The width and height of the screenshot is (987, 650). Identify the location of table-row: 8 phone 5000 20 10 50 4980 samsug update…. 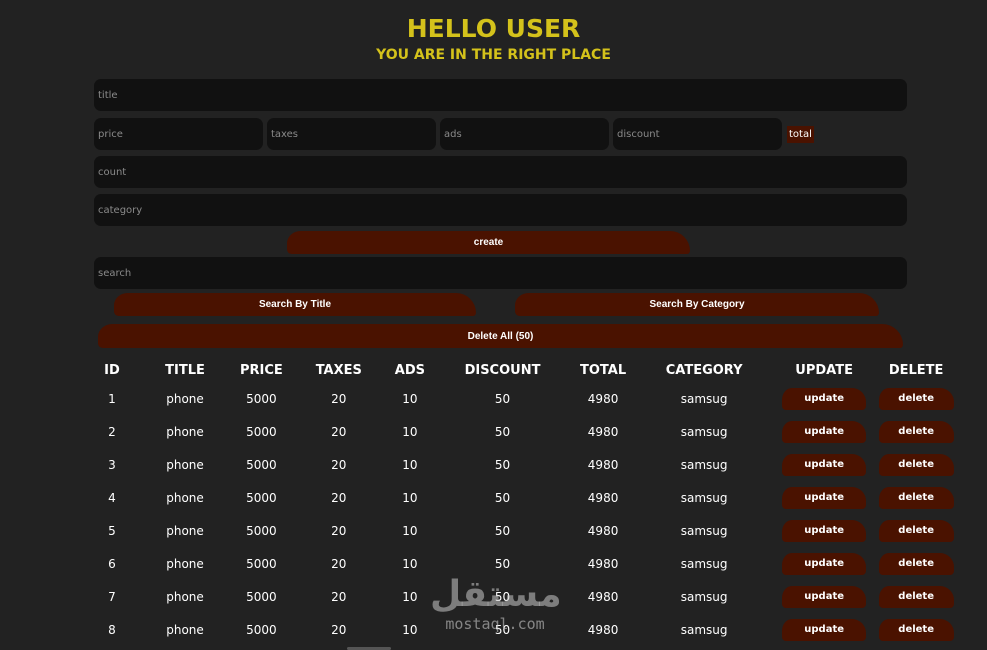
(530, 629).